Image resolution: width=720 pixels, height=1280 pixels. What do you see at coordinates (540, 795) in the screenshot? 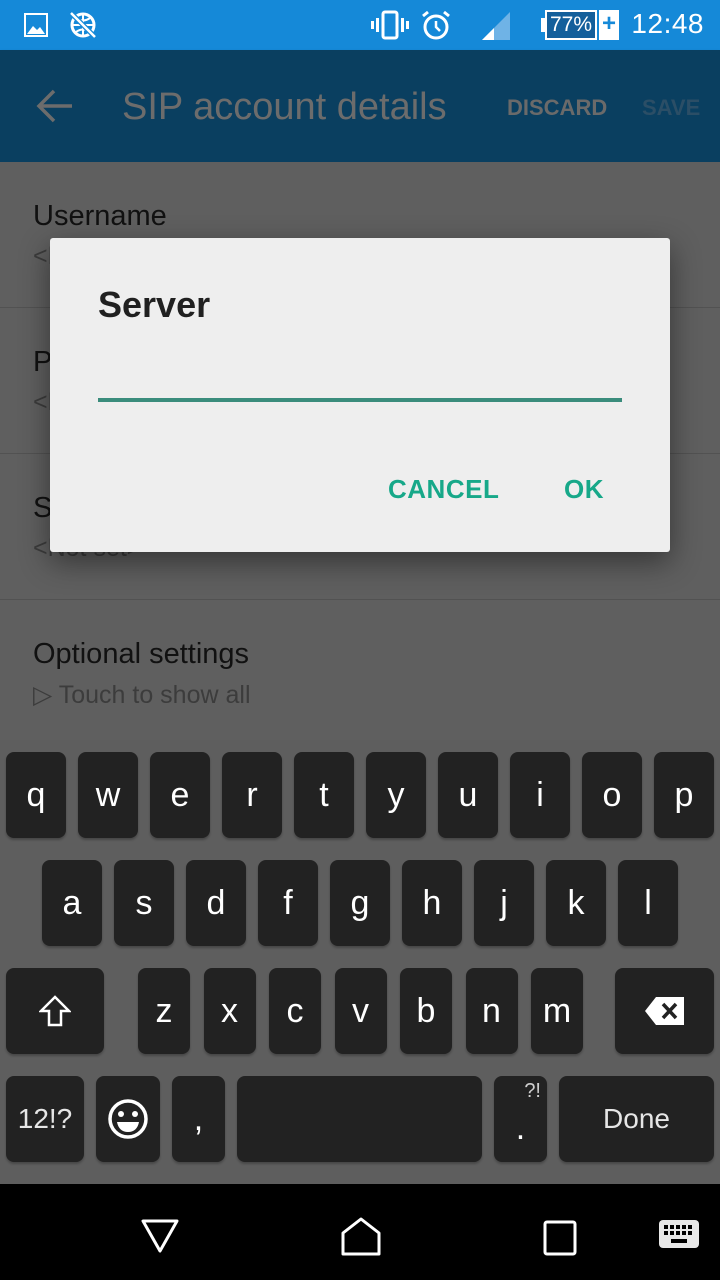
I see `key-i: i` at bounding box center [540, 795].